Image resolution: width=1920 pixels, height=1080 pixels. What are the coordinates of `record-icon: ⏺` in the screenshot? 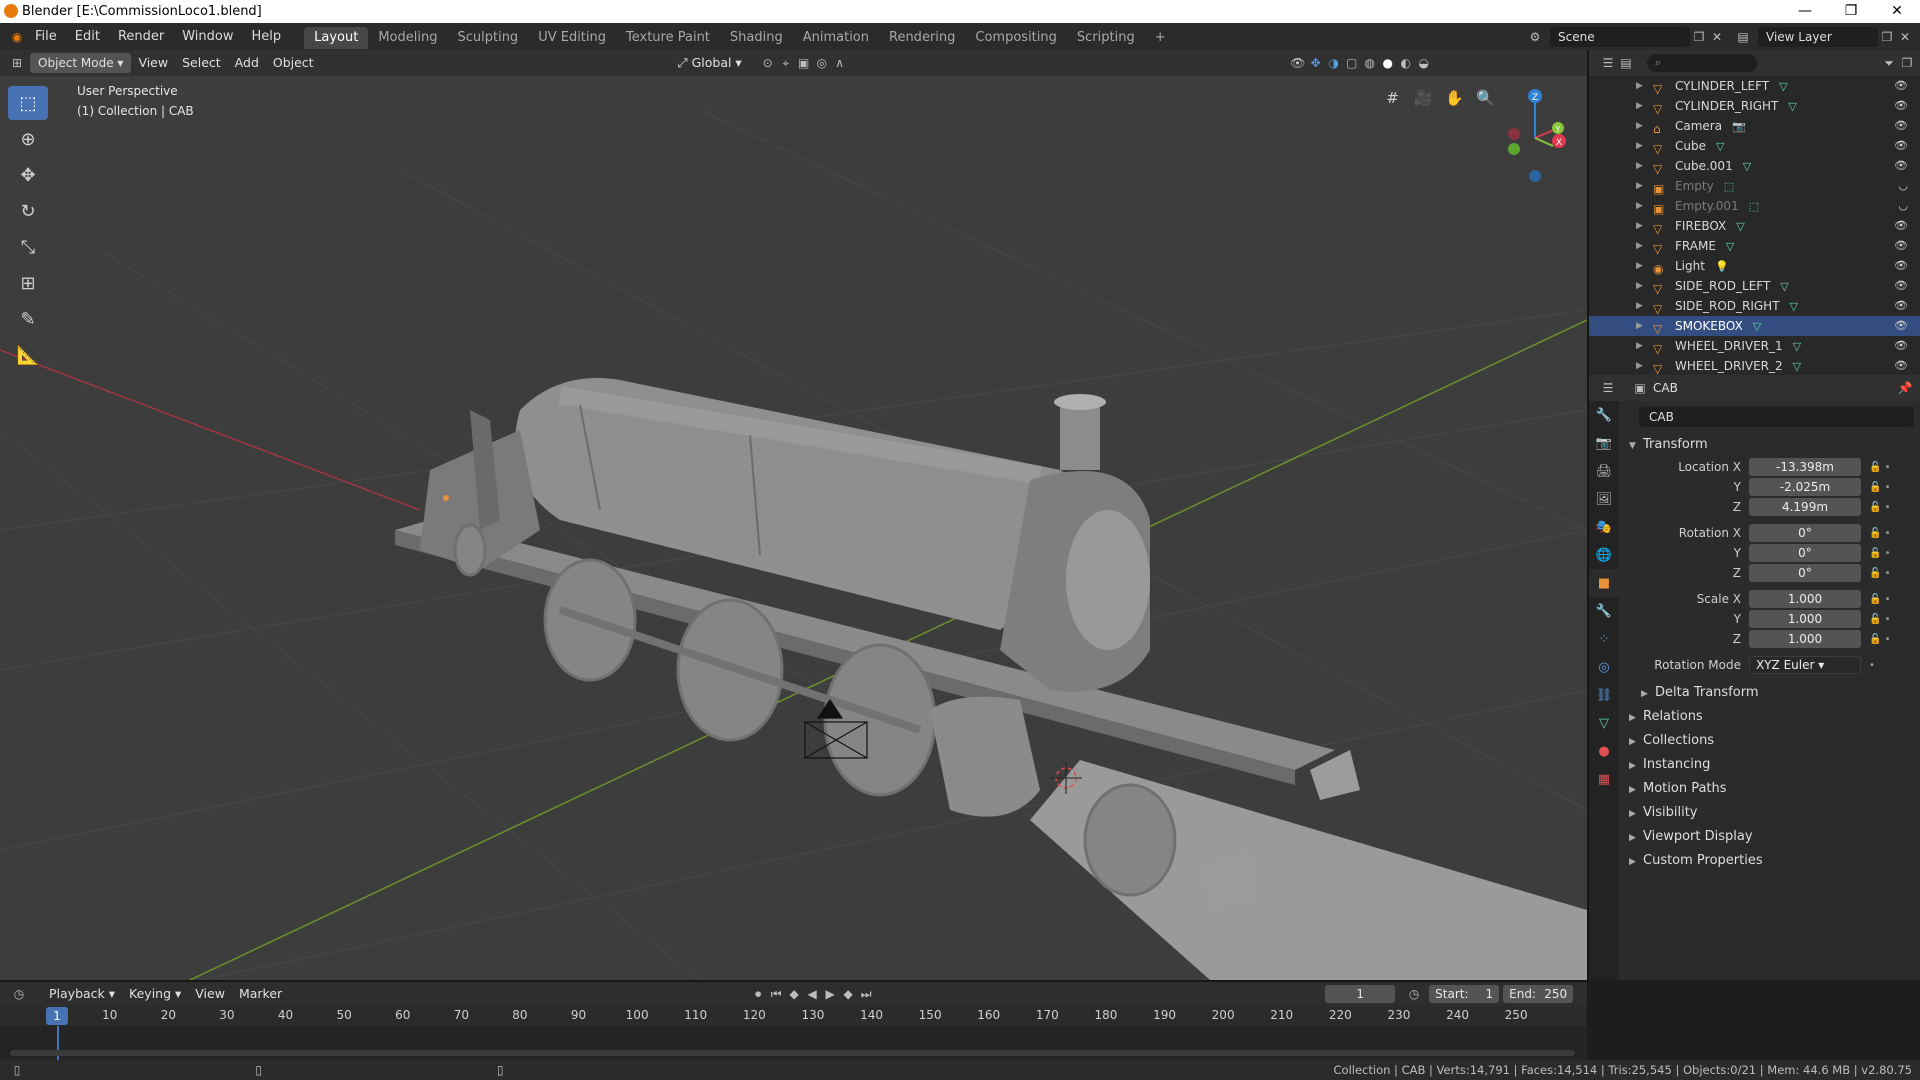 It's located at (758, 994).